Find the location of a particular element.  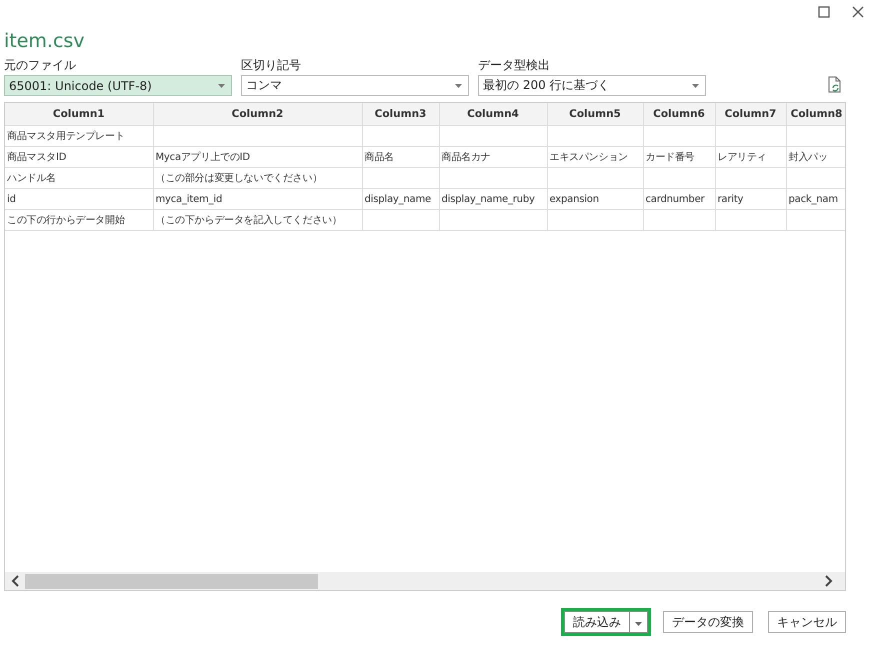

column-header: Column7 is located at coordinates (750, 114).